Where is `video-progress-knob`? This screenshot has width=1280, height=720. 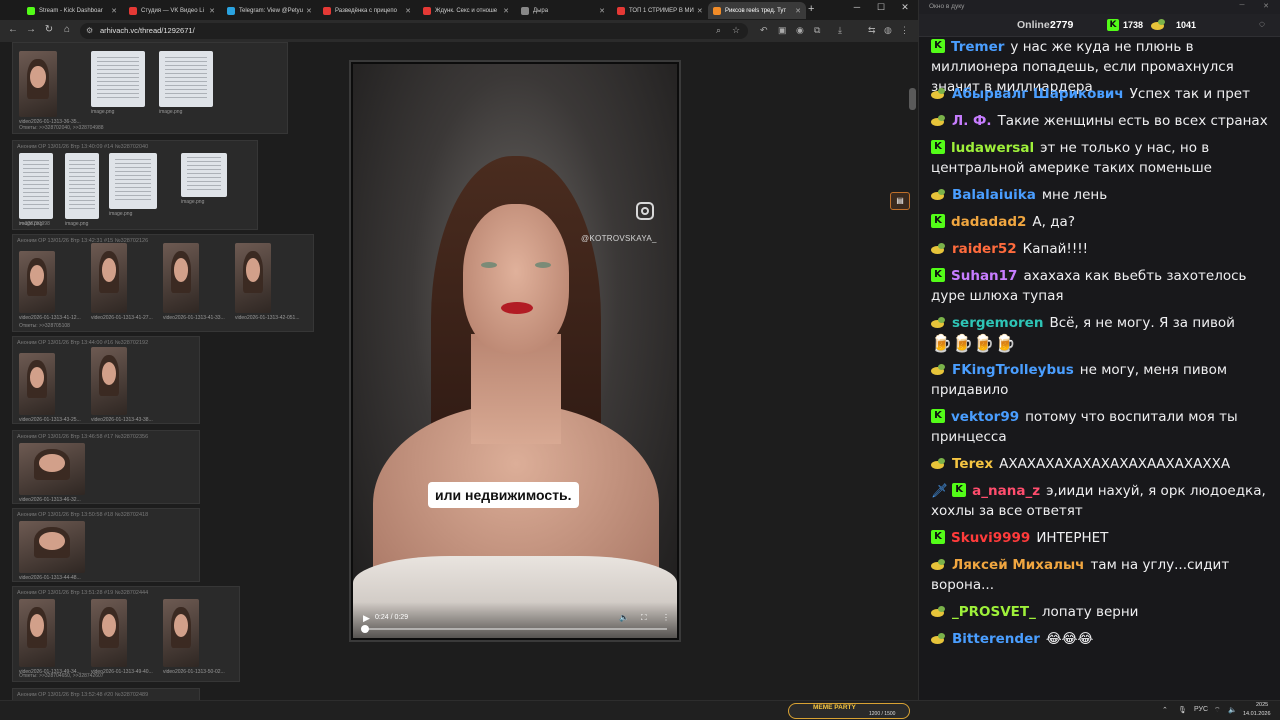 video-progress-knob is located at coordinates (365, 629).